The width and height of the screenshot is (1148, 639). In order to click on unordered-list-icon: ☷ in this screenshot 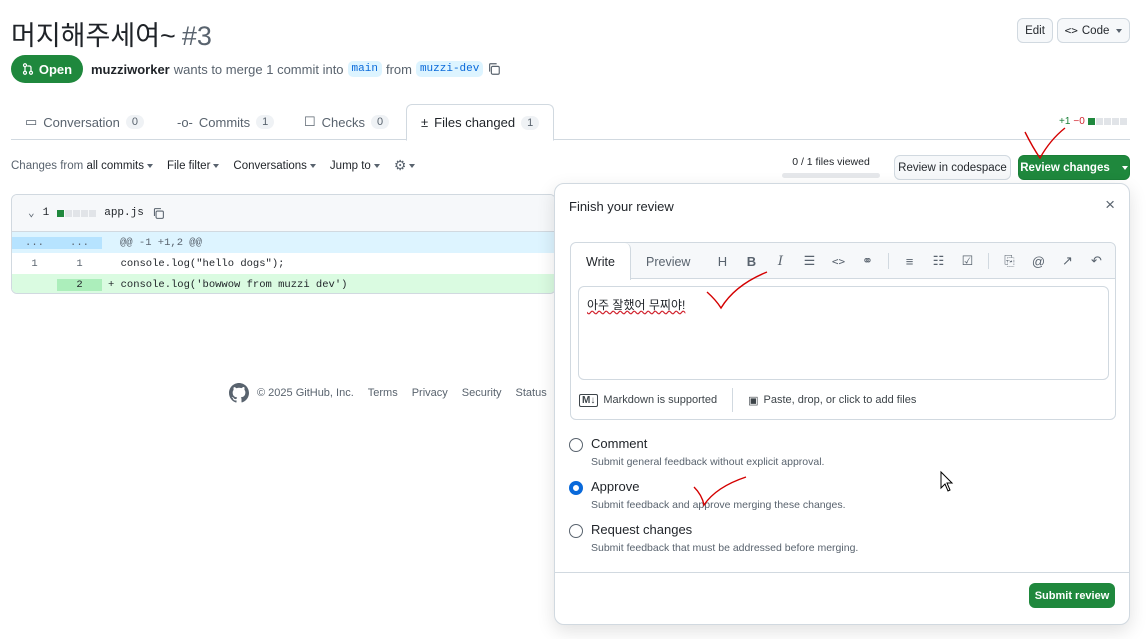, I will do `click(938, 261)`.